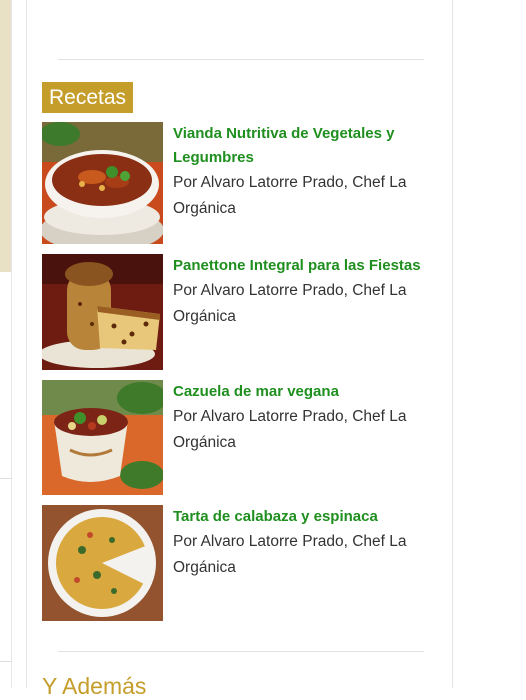 This screenshot has height=700, width=526. I want to click on recipe-title: Tarta de calabaza y espinaca, so click(298, 517).